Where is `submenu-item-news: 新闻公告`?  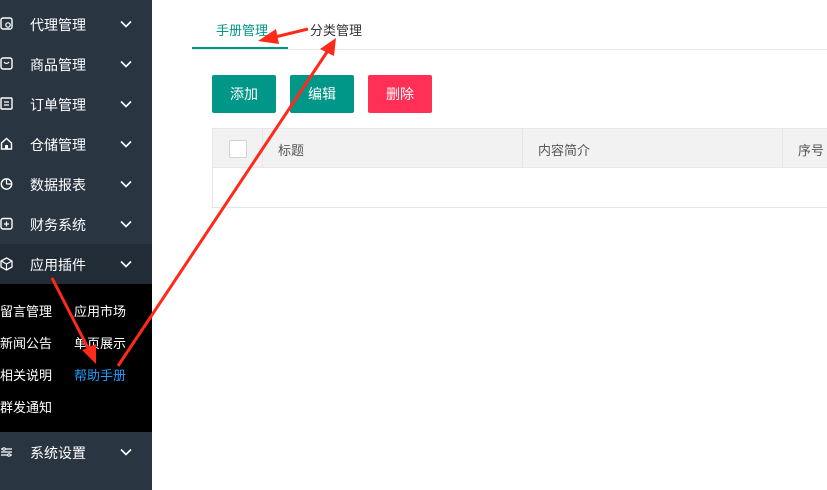
submenu-item-news: 新闻公告 is located at coordinates (26, 342).